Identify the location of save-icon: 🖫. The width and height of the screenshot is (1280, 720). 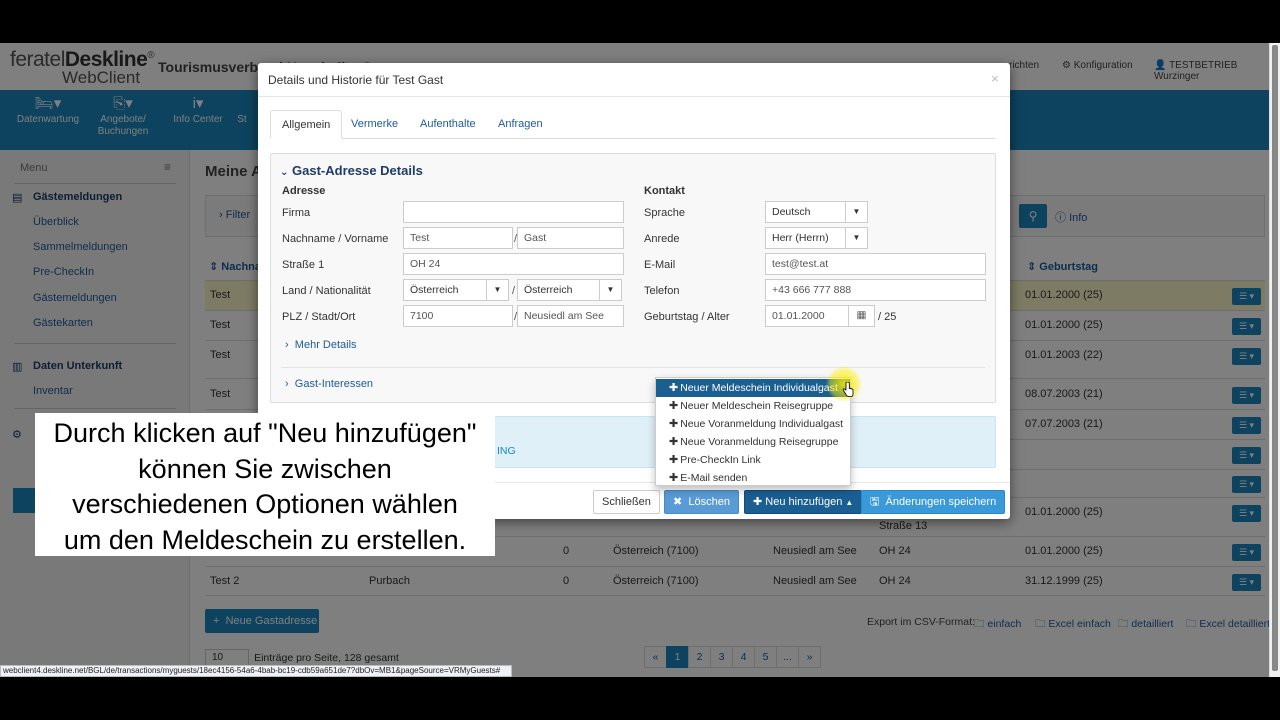
(875, 502).